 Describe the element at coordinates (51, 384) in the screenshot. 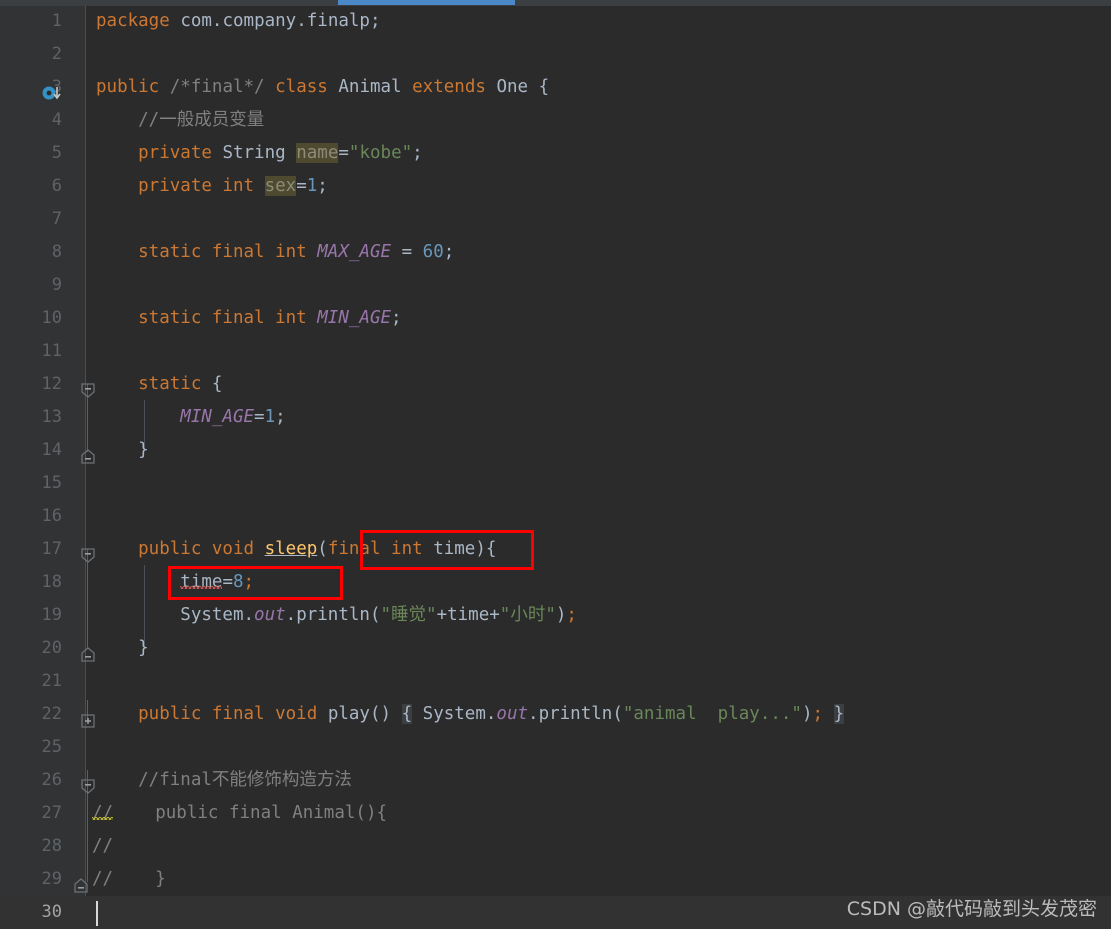

I see `line-number: 12` at that location.